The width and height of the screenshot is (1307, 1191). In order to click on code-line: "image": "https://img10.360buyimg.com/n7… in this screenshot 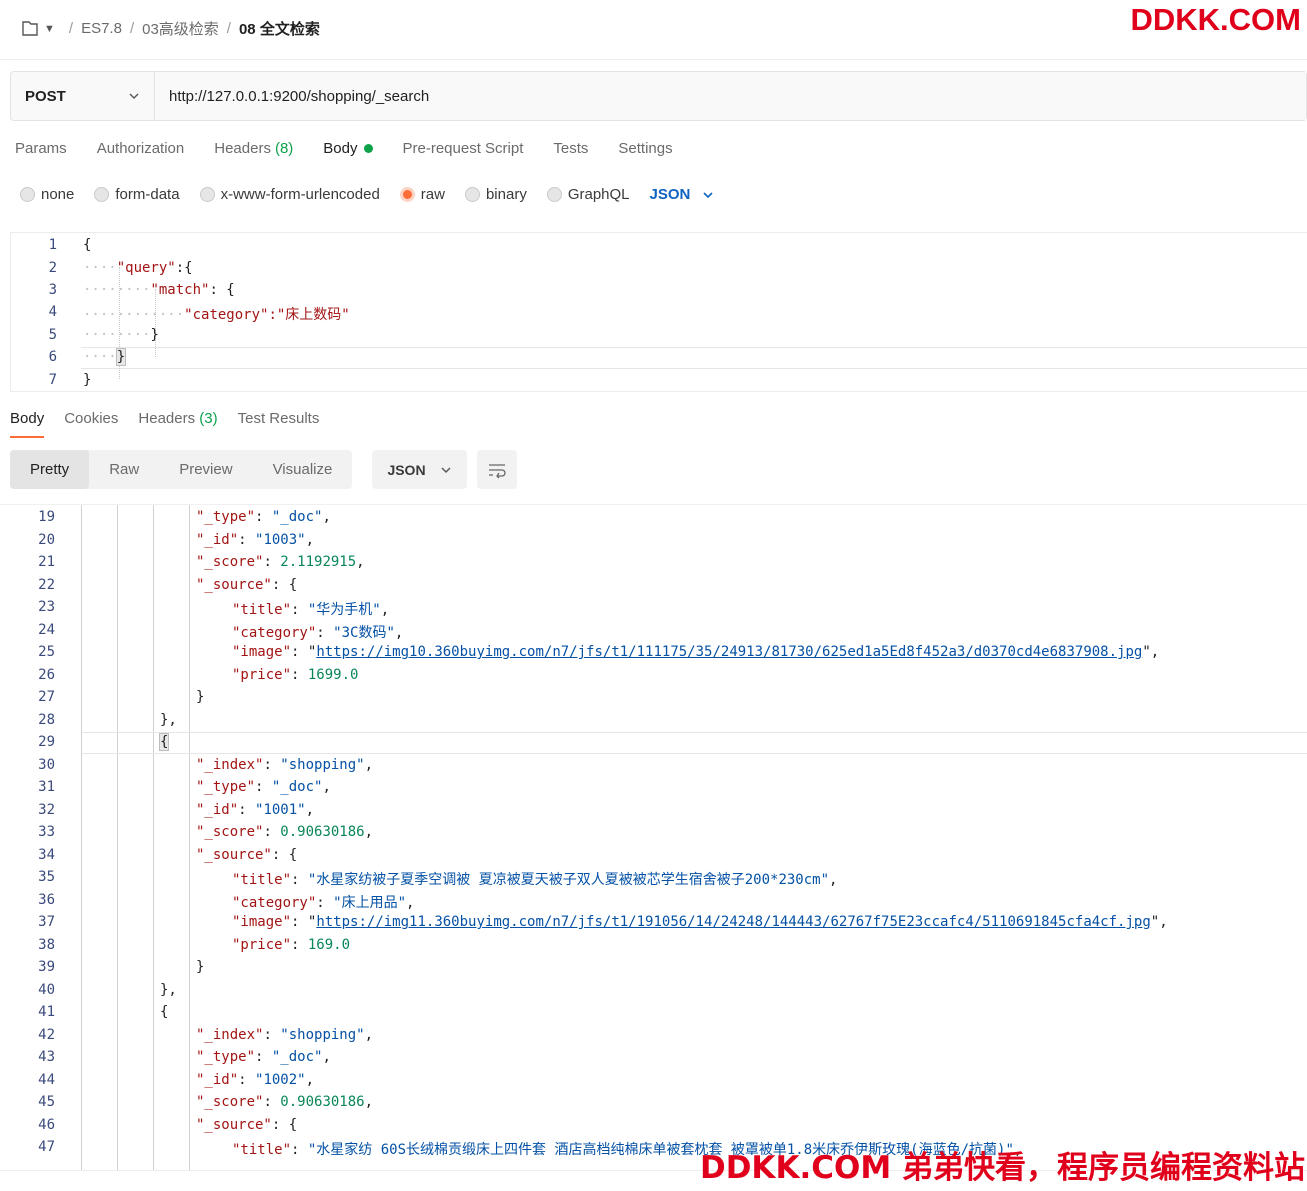, I will do `click(696, 652)`.